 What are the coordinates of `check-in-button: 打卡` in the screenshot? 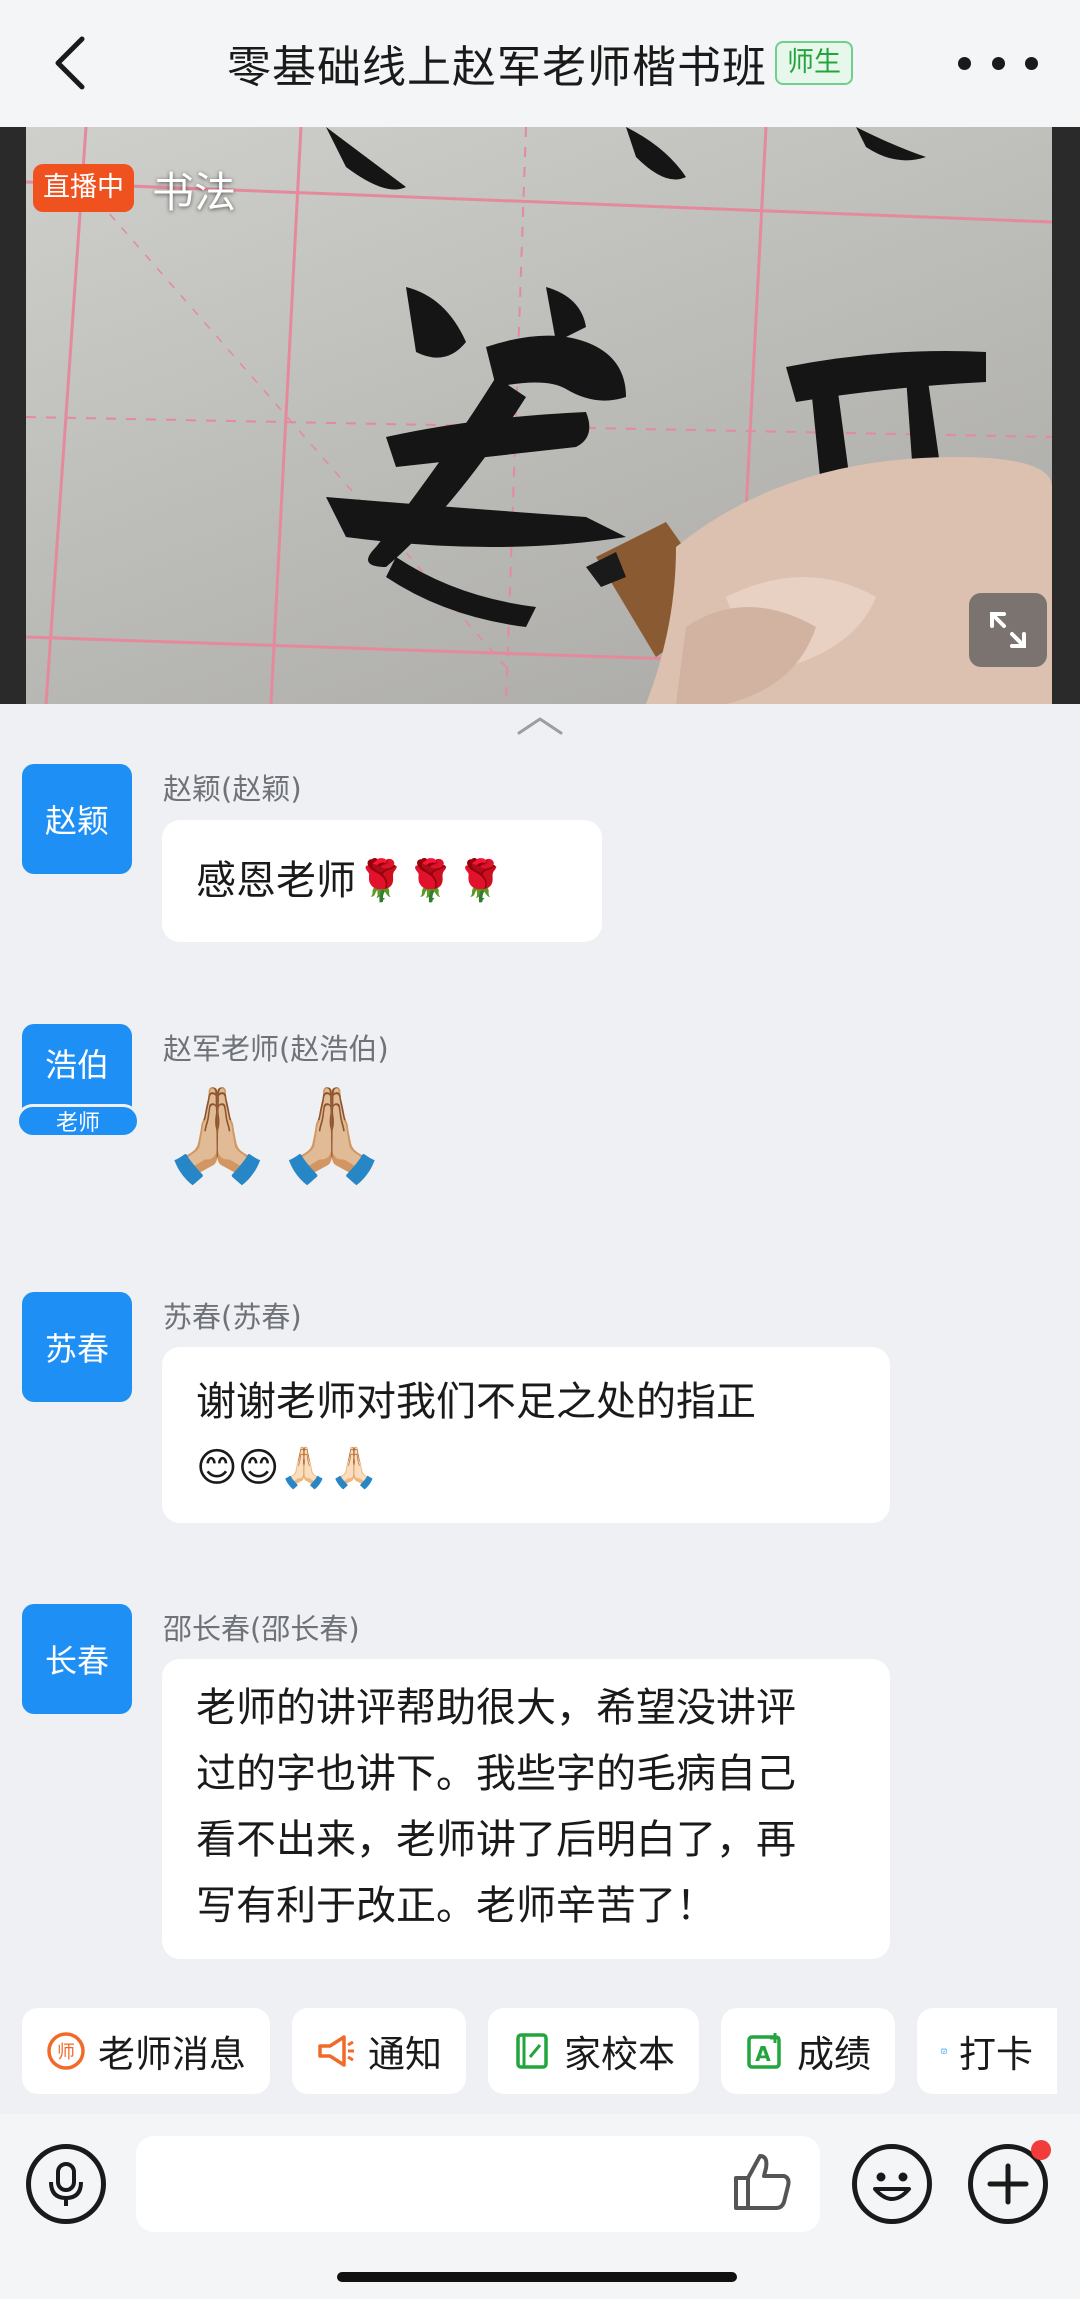 It's located at (987, 2051).